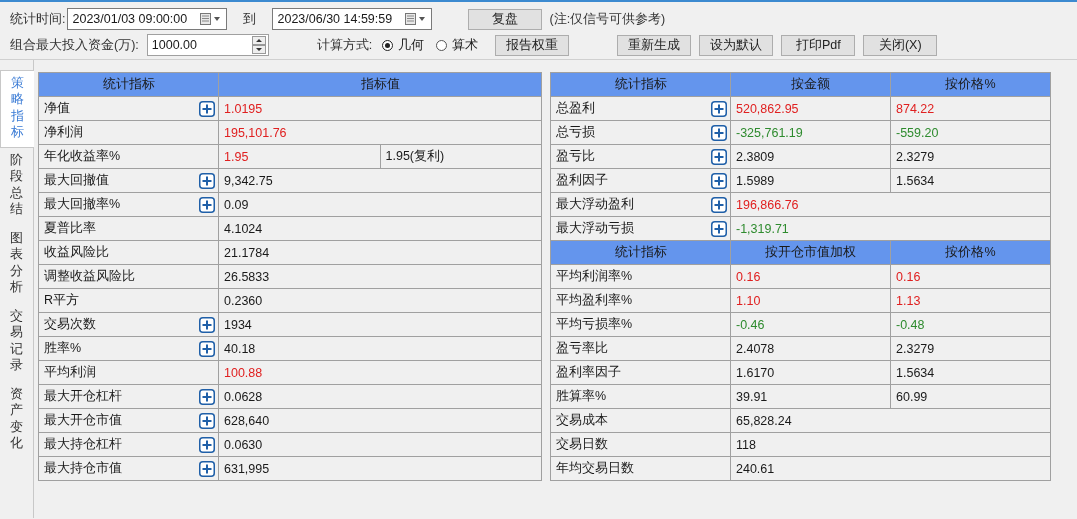 The image size is (1077, 519). I want to click on start-date-field: 2023/01/03 09:00:00, so click(147, 19).